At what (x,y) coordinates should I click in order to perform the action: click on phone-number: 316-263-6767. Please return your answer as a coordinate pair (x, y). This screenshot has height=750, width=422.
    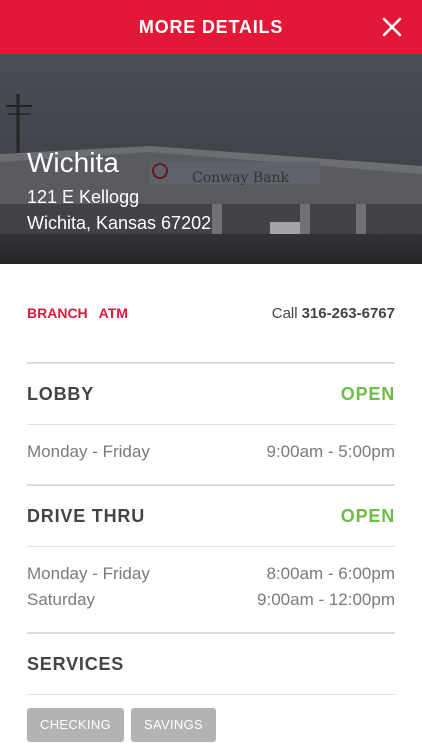
    Looking at the image, I should click on (348, 313).